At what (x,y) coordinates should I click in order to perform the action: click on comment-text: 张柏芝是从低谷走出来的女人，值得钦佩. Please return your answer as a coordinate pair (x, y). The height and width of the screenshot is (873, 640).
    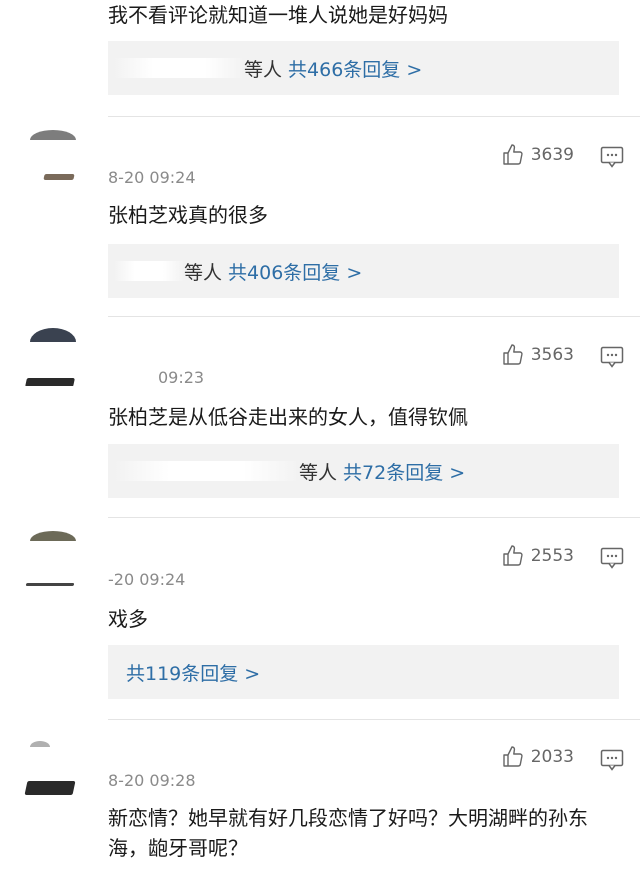
    Looking at the image, I should click on (288, 417).